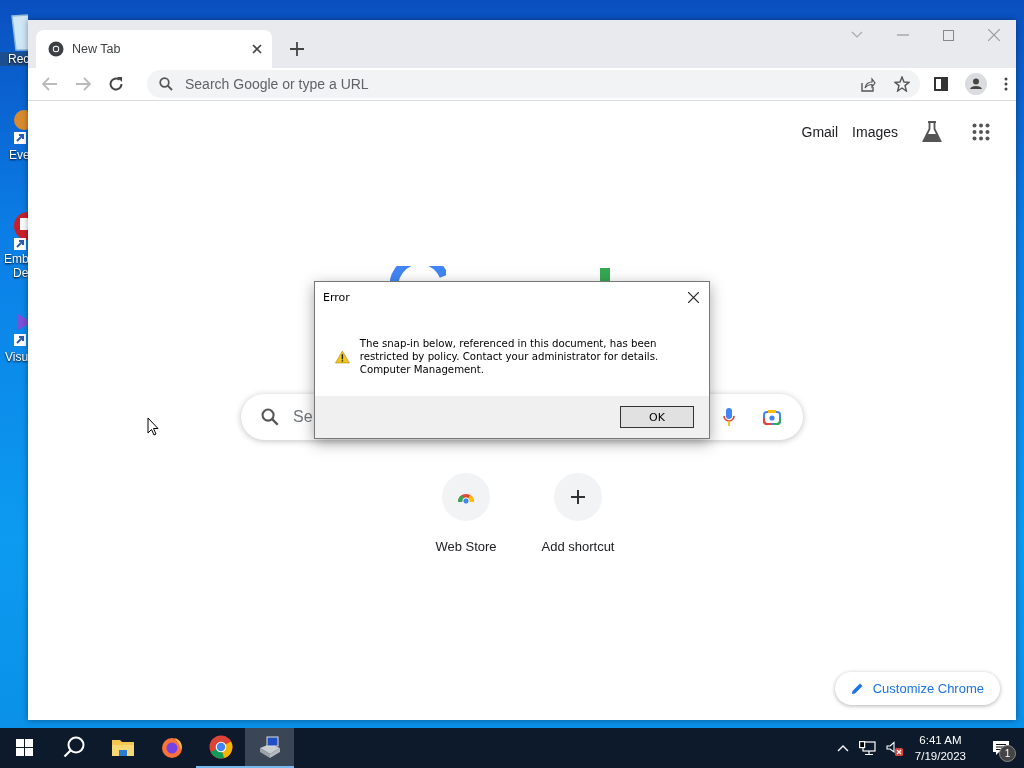 This screenshot has height=768, width=1024. What do you see at coordinates (578, 546) in the screenshot?
I see `shortcut-label: Add shortcut` at bounding box center [578, 546].